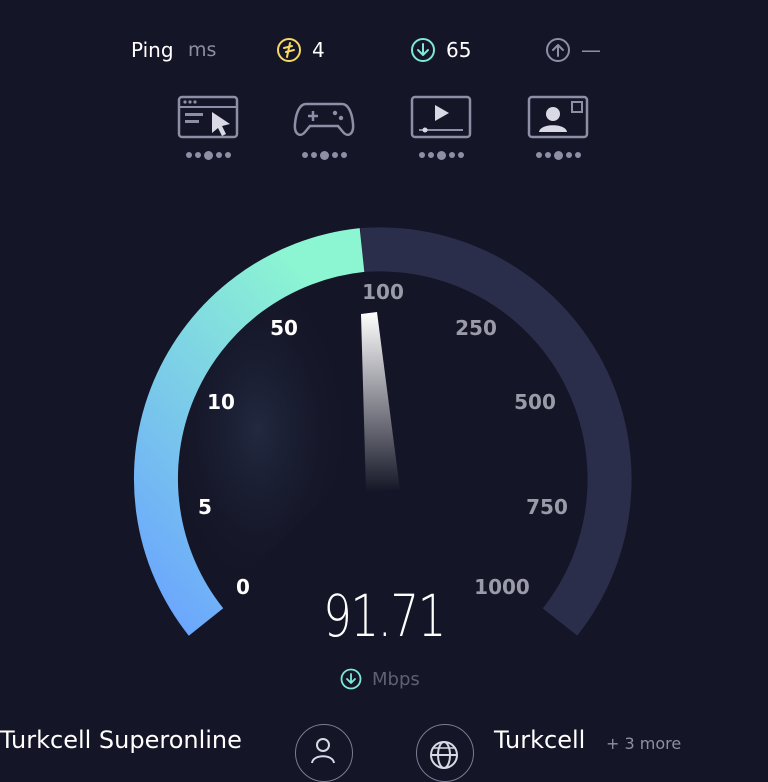 The width and height of the screenshot is (768, 782). I want to click on change-provider-button, so click(324, 753).